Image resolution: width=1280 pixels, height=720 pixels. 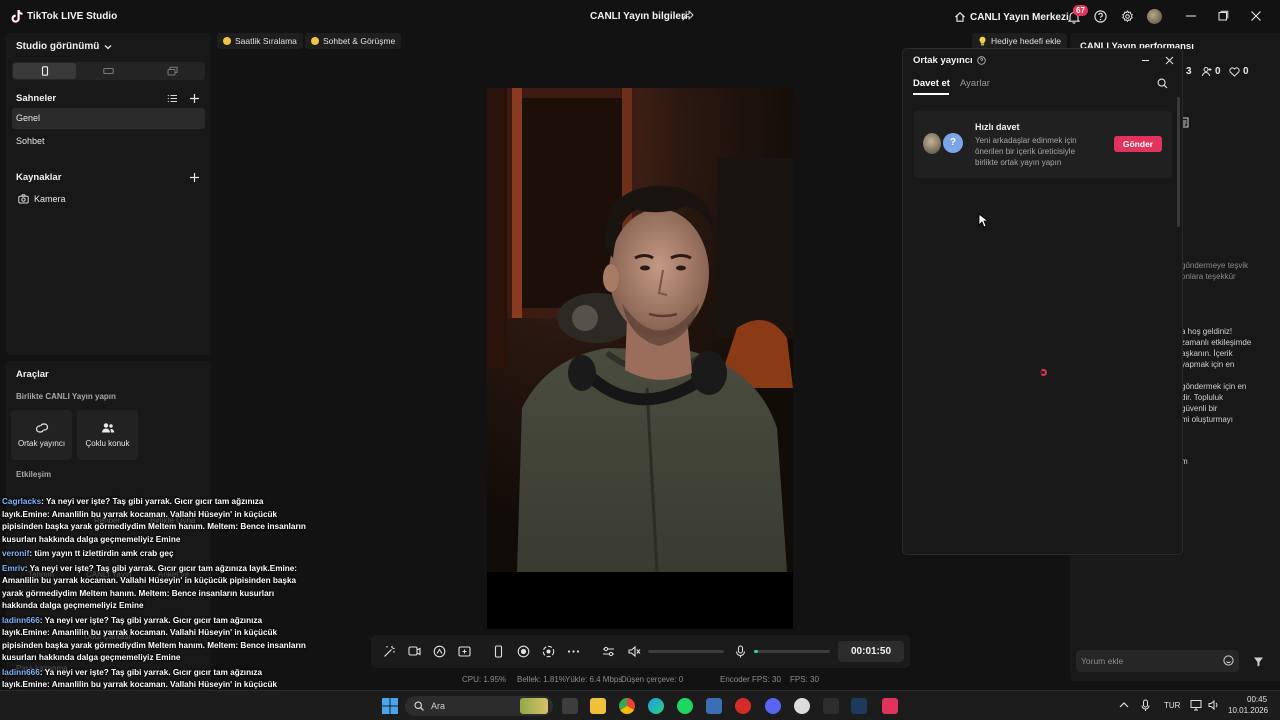 What do you see at coordinates (1172, 705) in the screenshot?
I see `language-indicator: TUR` at bounding box center [1172, 705].